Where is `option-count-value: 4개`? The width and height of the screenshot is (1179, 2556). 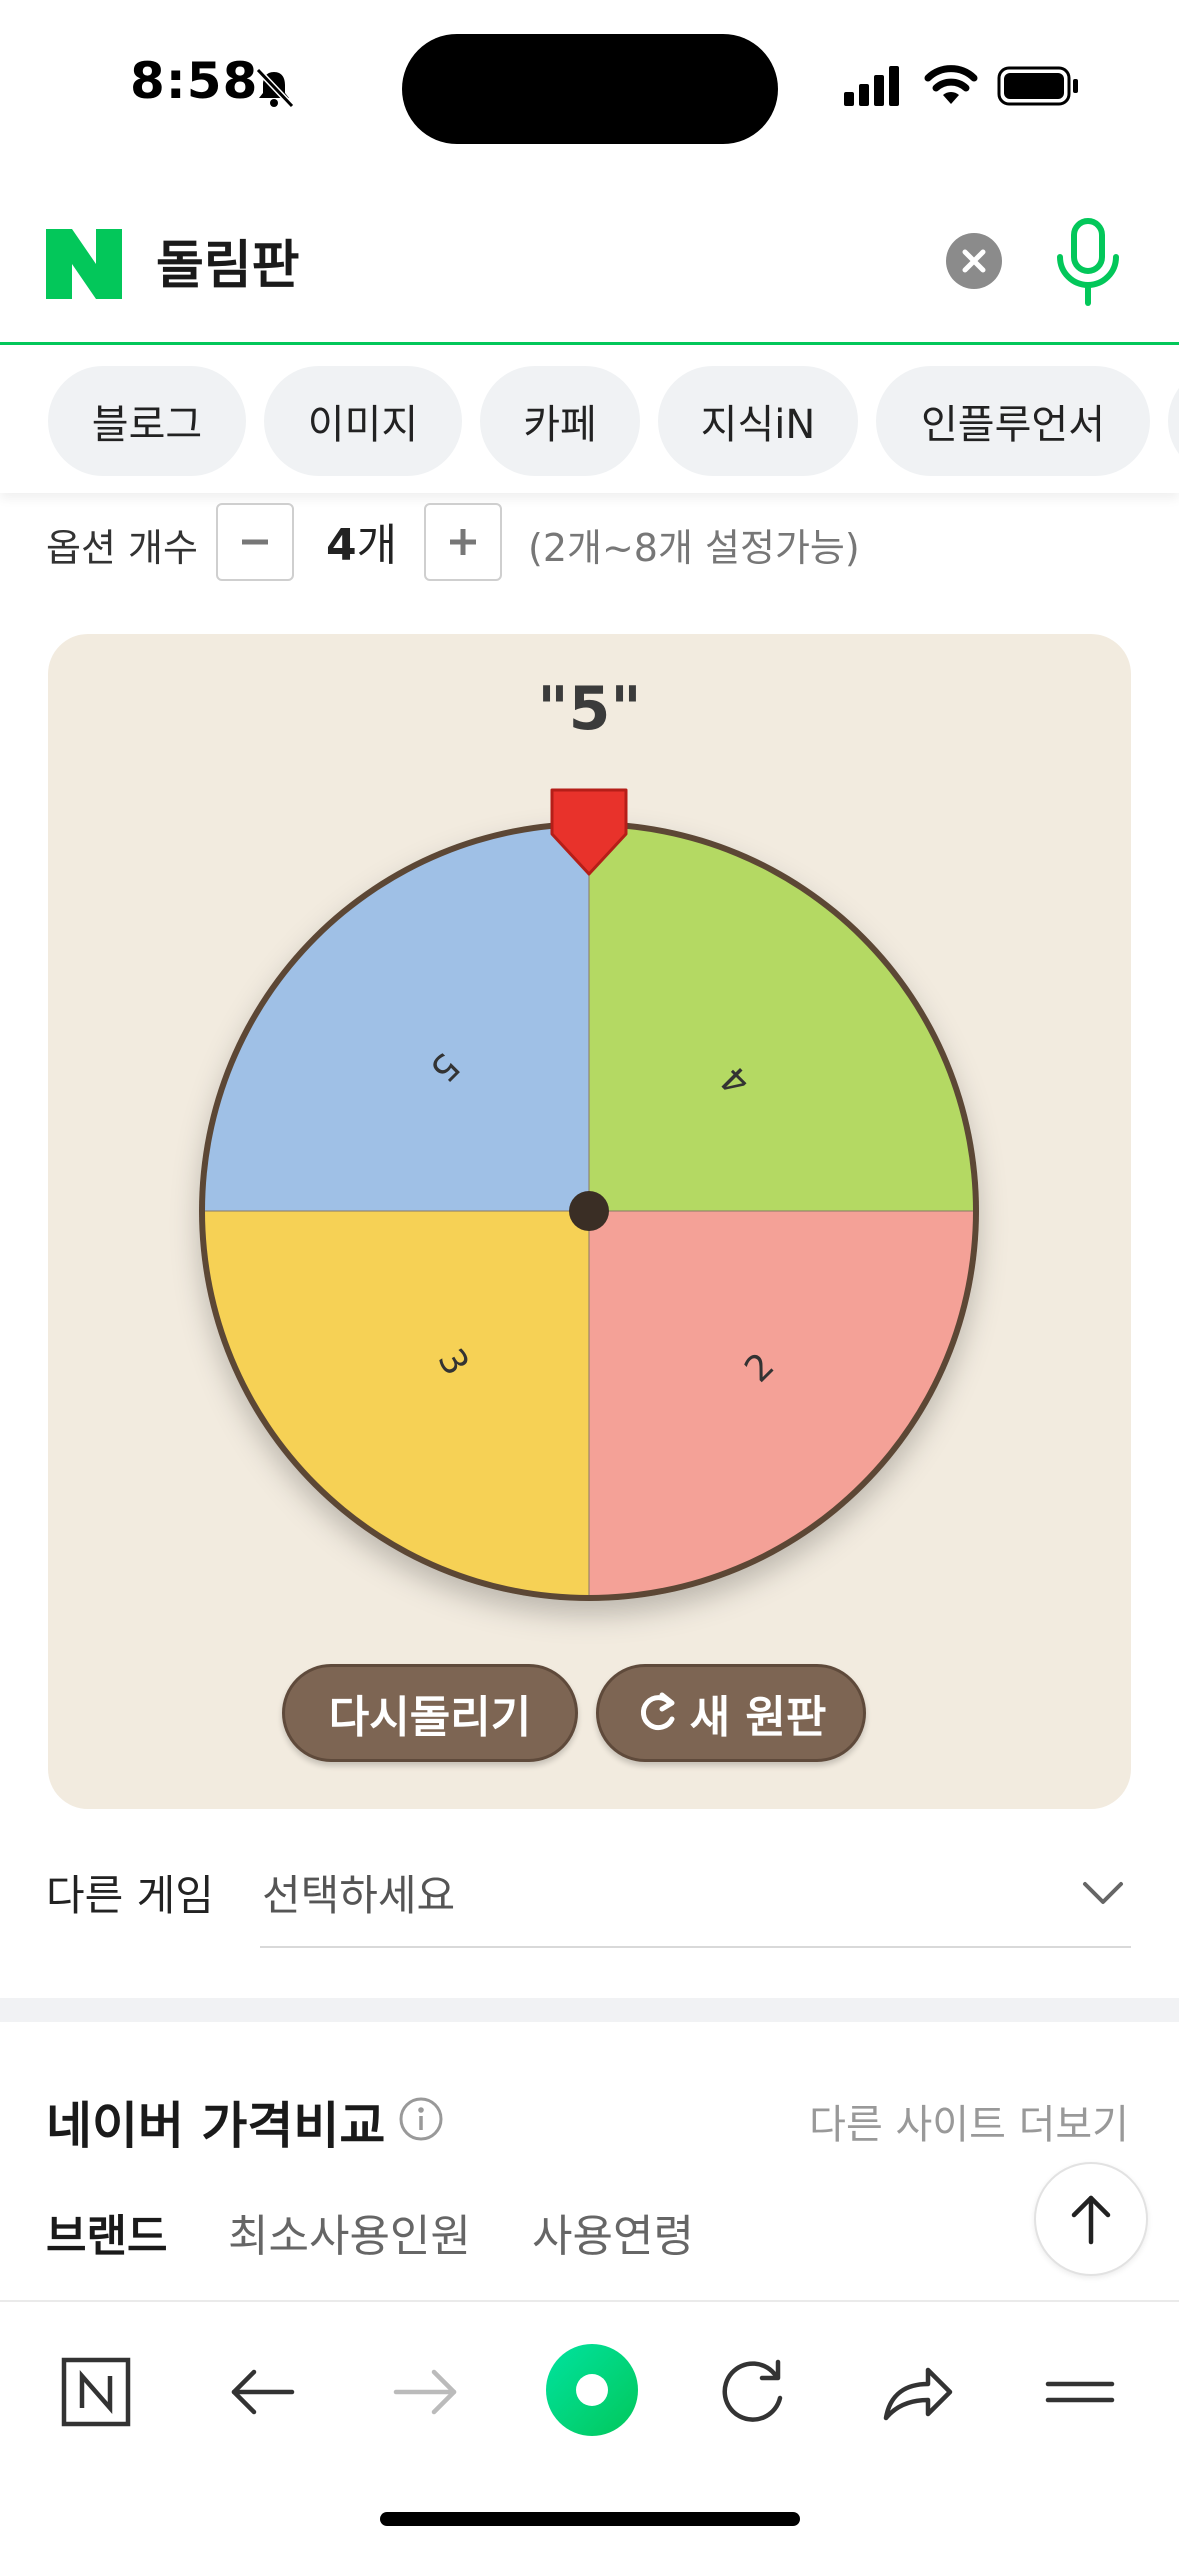 option-count-value: 4개 is located at coordinates (362, 545).